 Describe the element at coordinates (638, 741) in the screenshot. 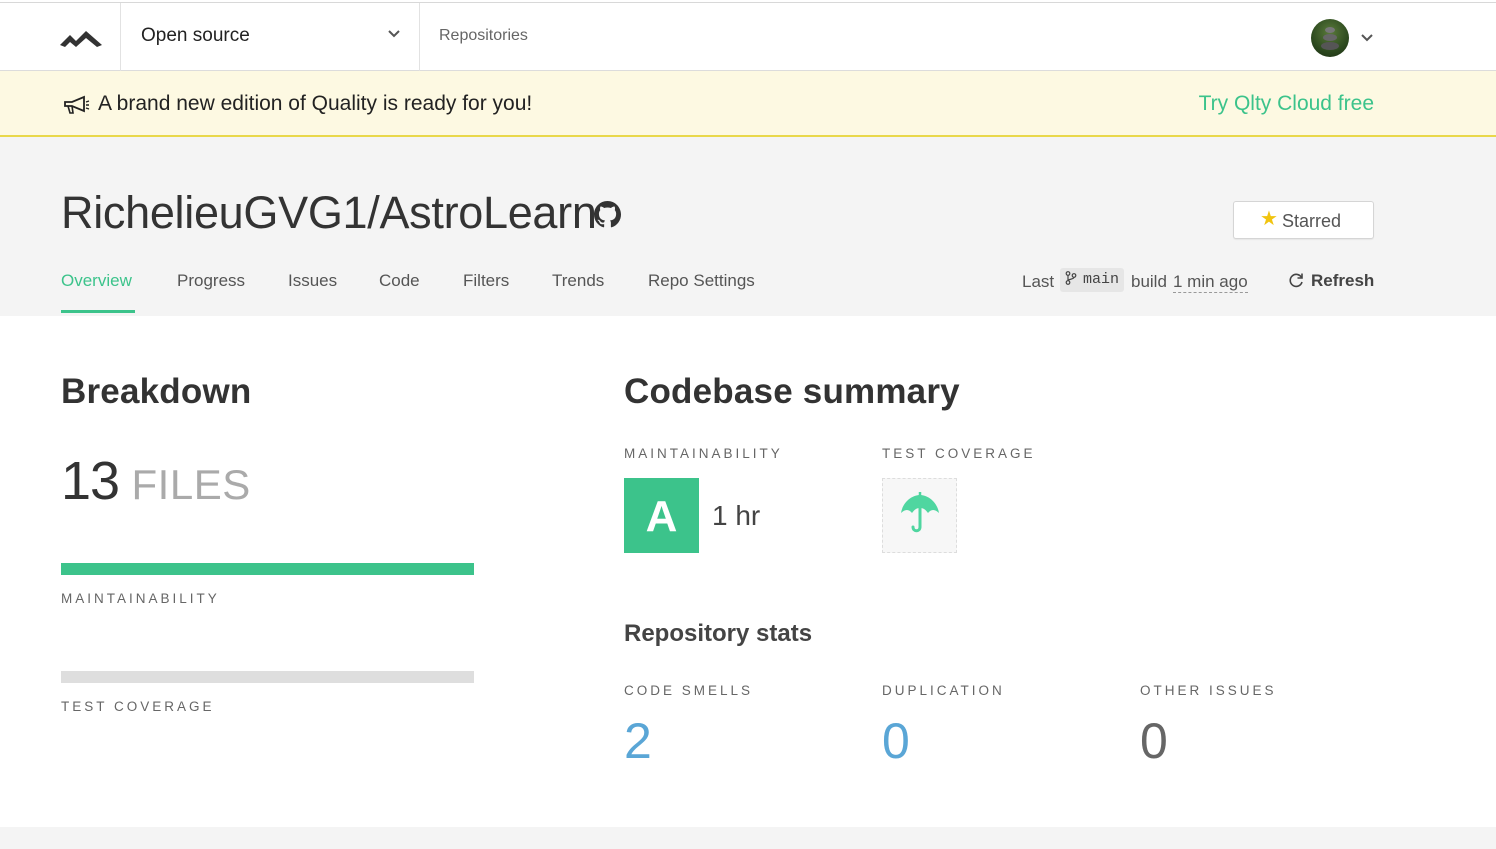

I see `code-smells-count: 2` at that location.